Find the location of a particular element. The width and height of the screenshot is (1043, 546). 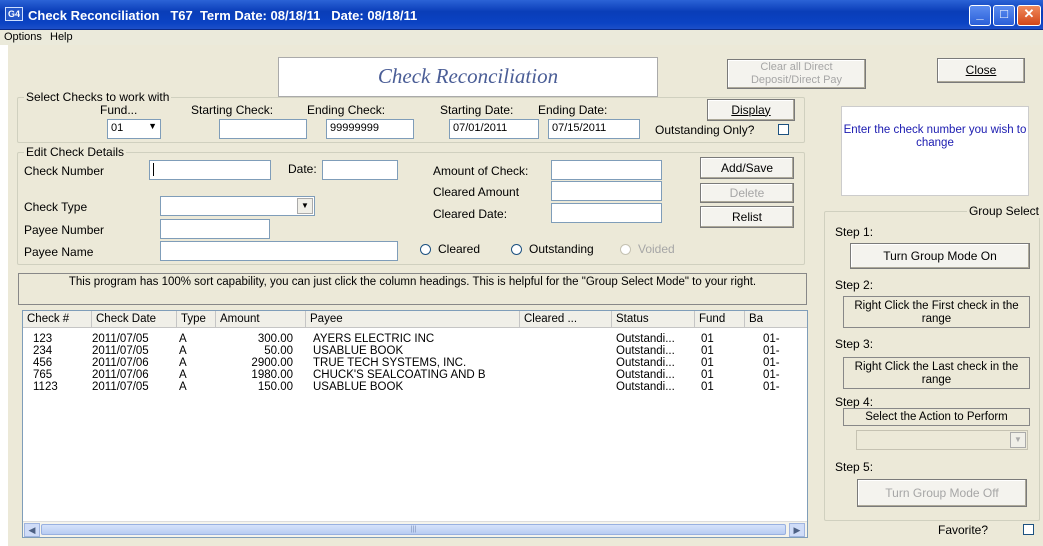

check-number-label: Check Number is located at coordinates (64, 171).